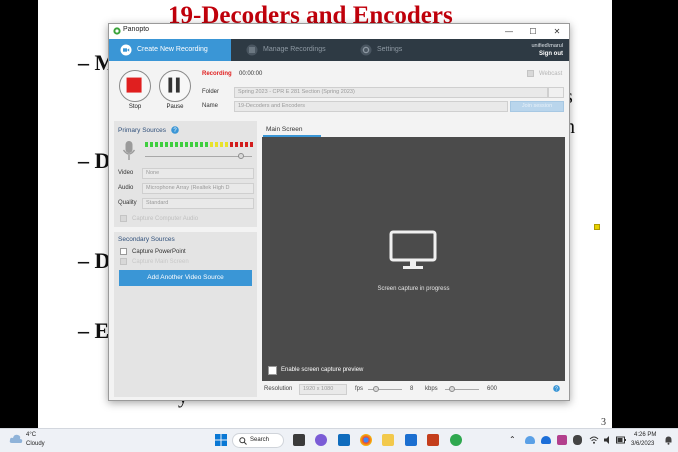 The image size is (678, 452). Describe the element at coordinates (433, 440) in the screenshot. I see `powerpoint-icon` at that location.